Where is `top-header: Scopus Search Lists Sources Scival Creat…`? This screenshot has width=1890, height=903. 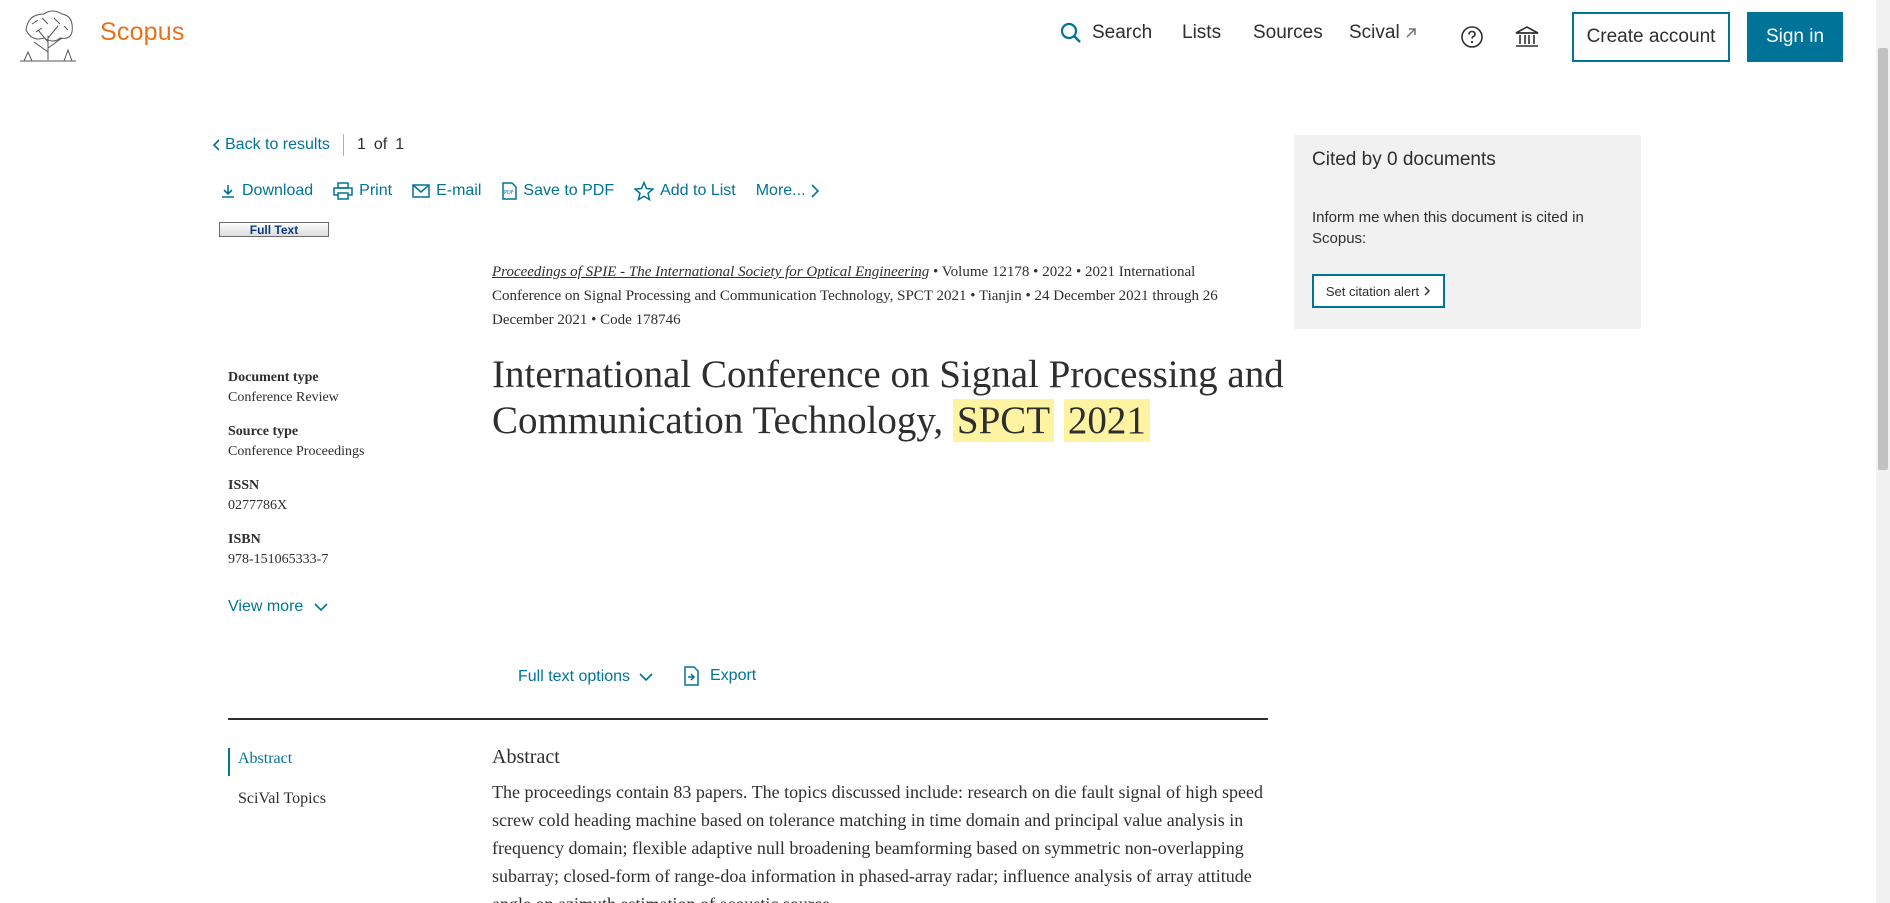
top-header: Scopus Search Lists Sources Scival Creat… is located at coordinates (945, 38).